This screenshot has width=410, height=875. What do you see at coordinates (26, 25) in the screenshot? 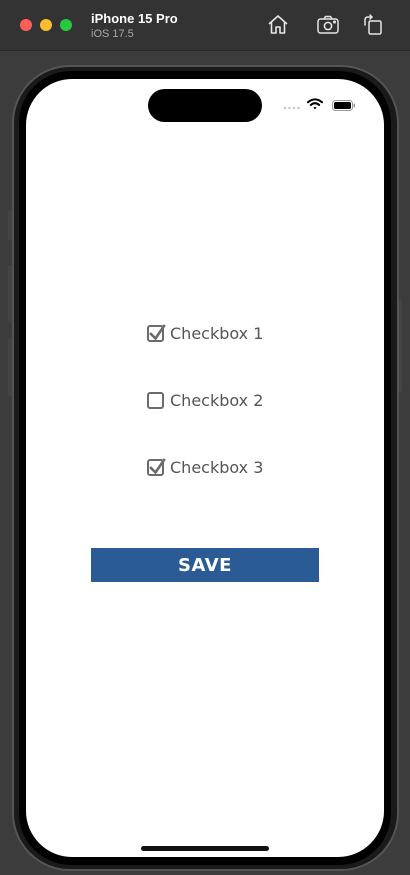
I see `close-window-button` at bounding box center [26, 25].